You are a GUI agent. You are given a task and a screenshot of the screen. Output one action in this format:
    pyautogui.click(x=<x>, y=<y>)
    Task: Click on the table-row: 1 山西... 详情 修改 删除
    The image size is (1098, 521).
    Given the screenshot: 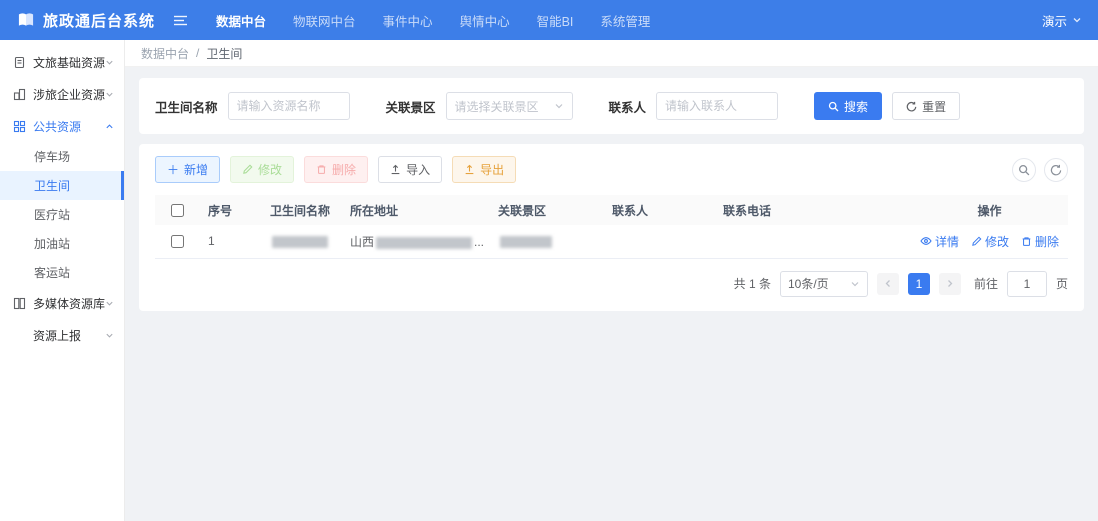 What is the action you would take?
    pyautogui.click(x=611, y=242)
    